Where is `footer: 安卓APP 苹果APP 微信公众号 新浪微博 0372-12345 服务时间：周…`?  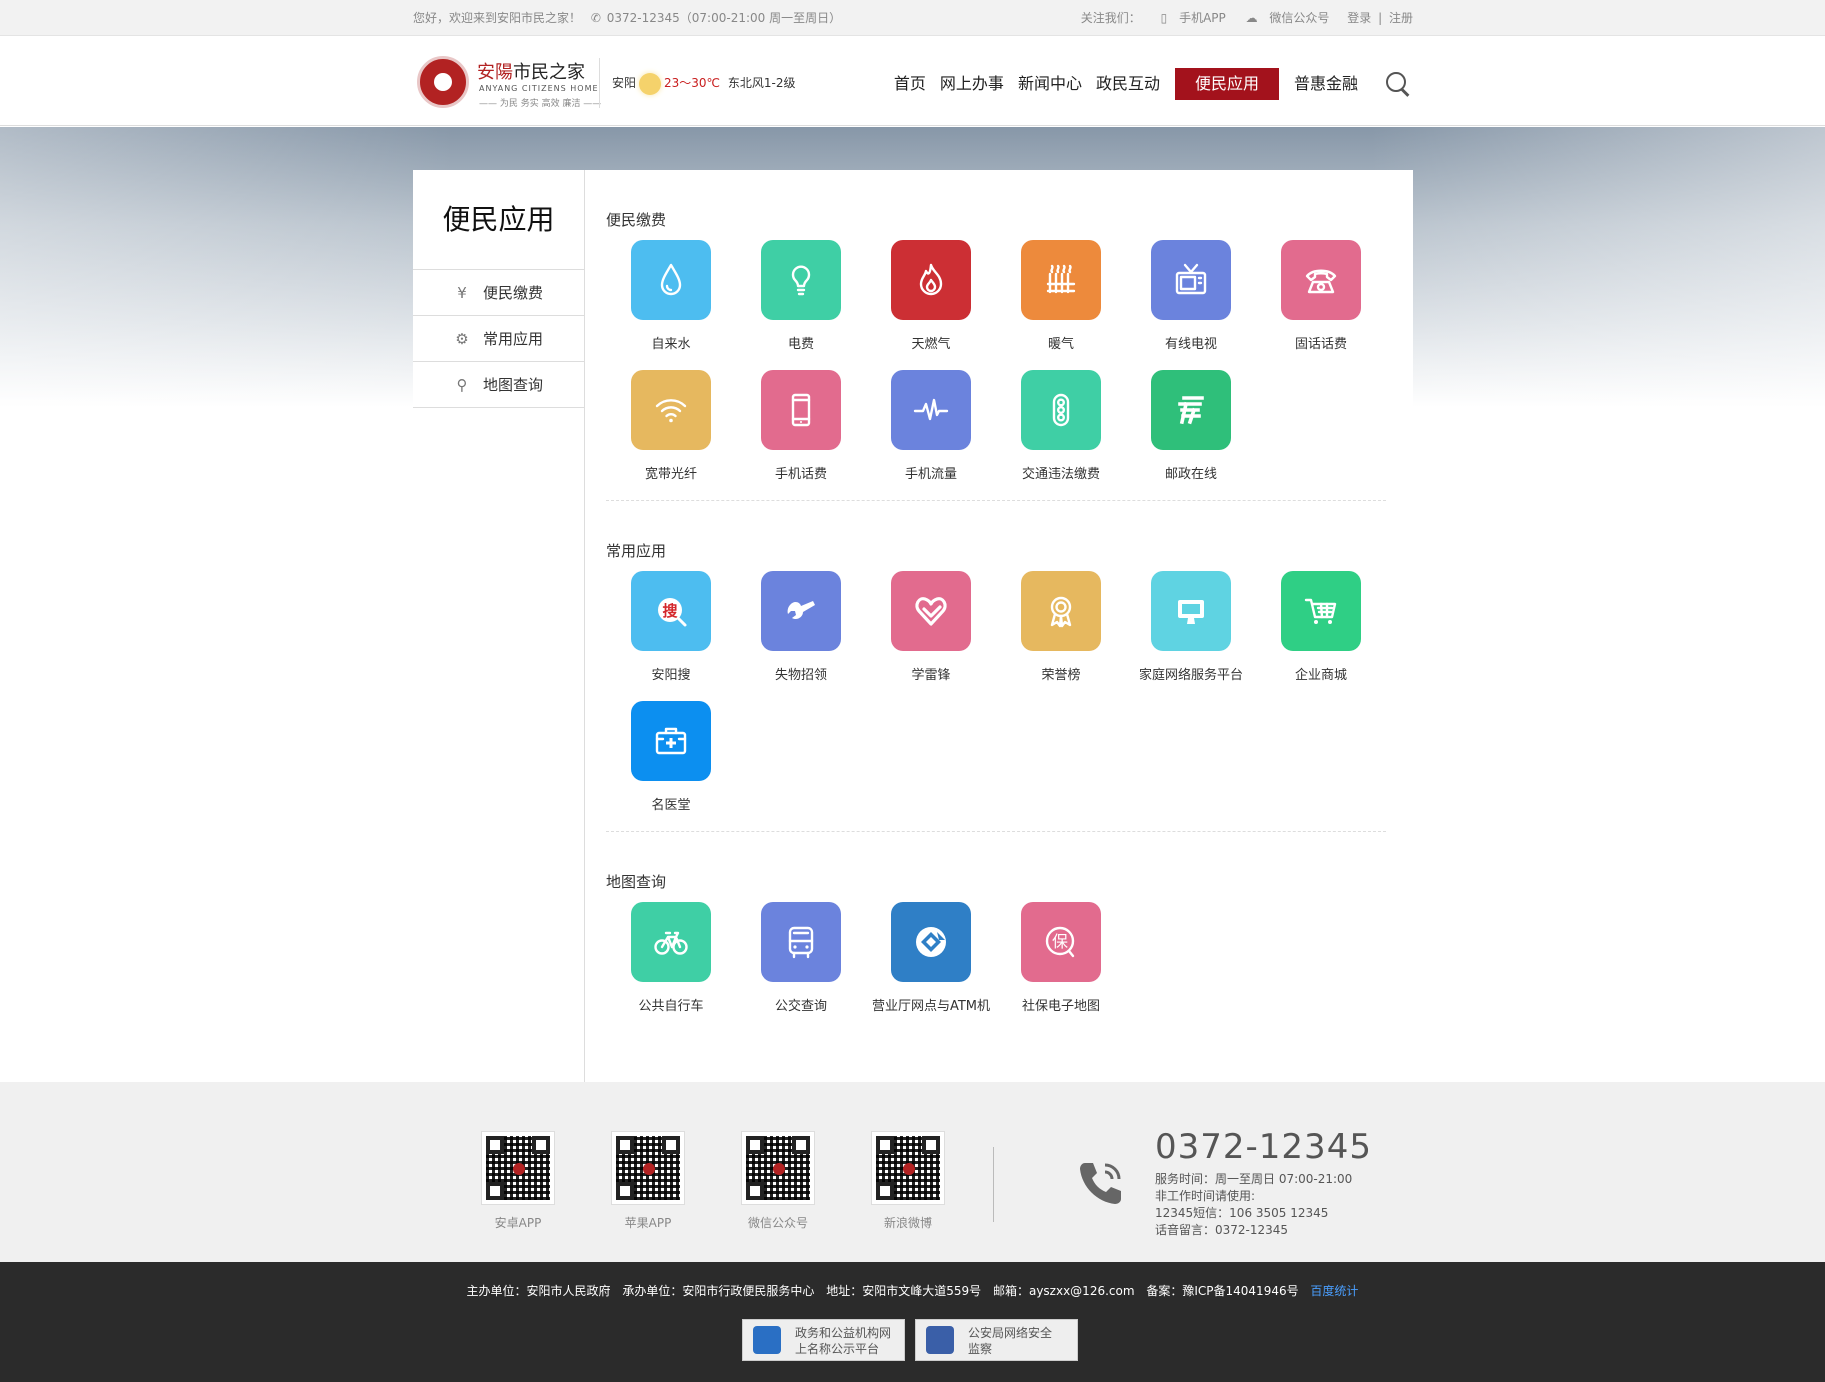
footer: 安卓APP 苹果APP 微信公众号 新浪微博 0372-12345 服务时间：周… is located at coordinates (912, 1172).